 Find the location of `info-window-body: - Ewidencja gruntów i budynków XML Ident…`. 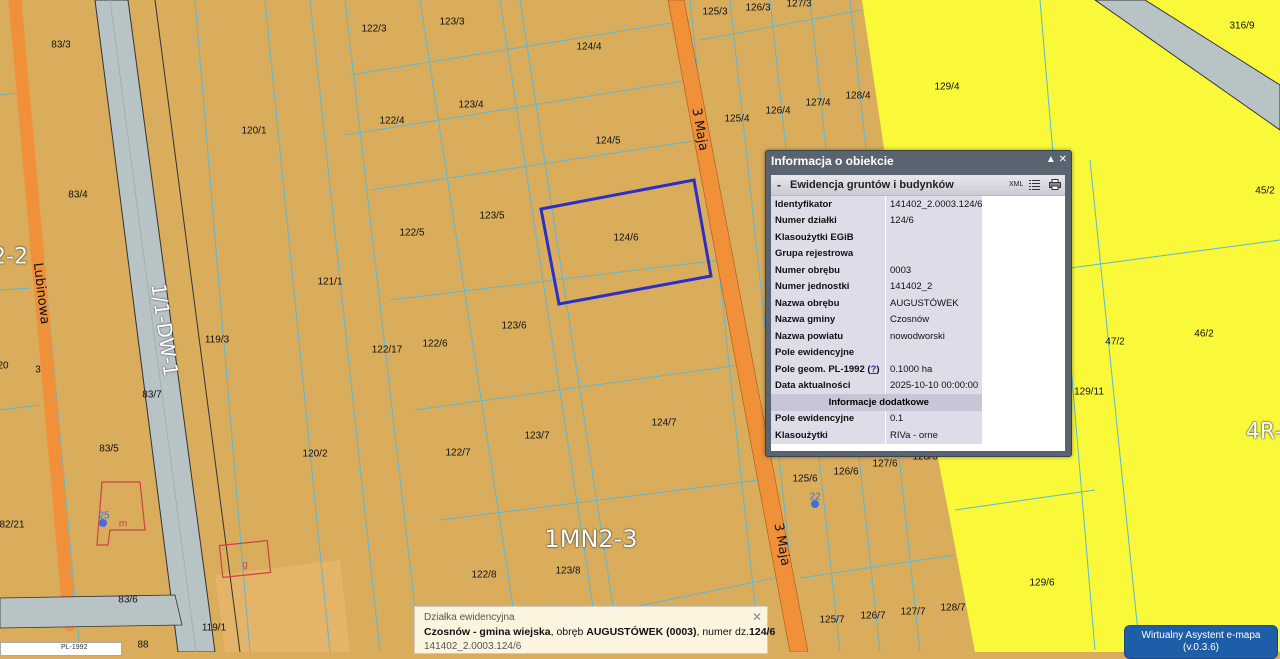

info-window-body: - Ewidencja gruntów i budynków XML Ident… is located at coordinates (918, 313).